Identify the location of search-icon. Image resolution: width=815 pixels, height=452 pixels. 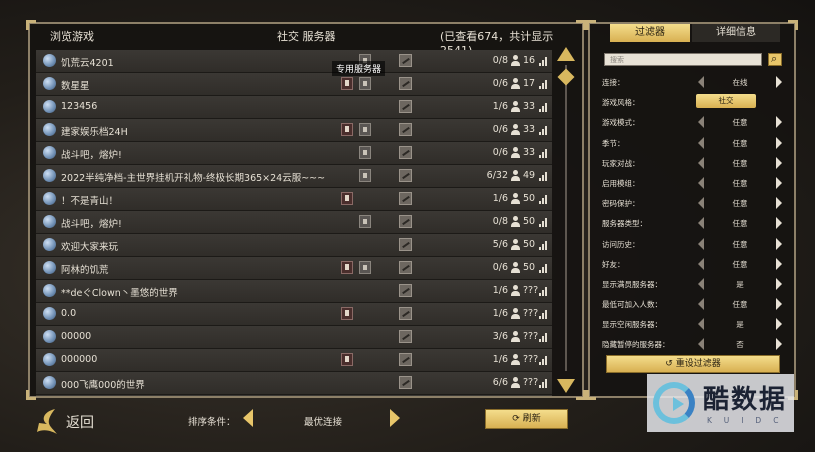
(775, 59).